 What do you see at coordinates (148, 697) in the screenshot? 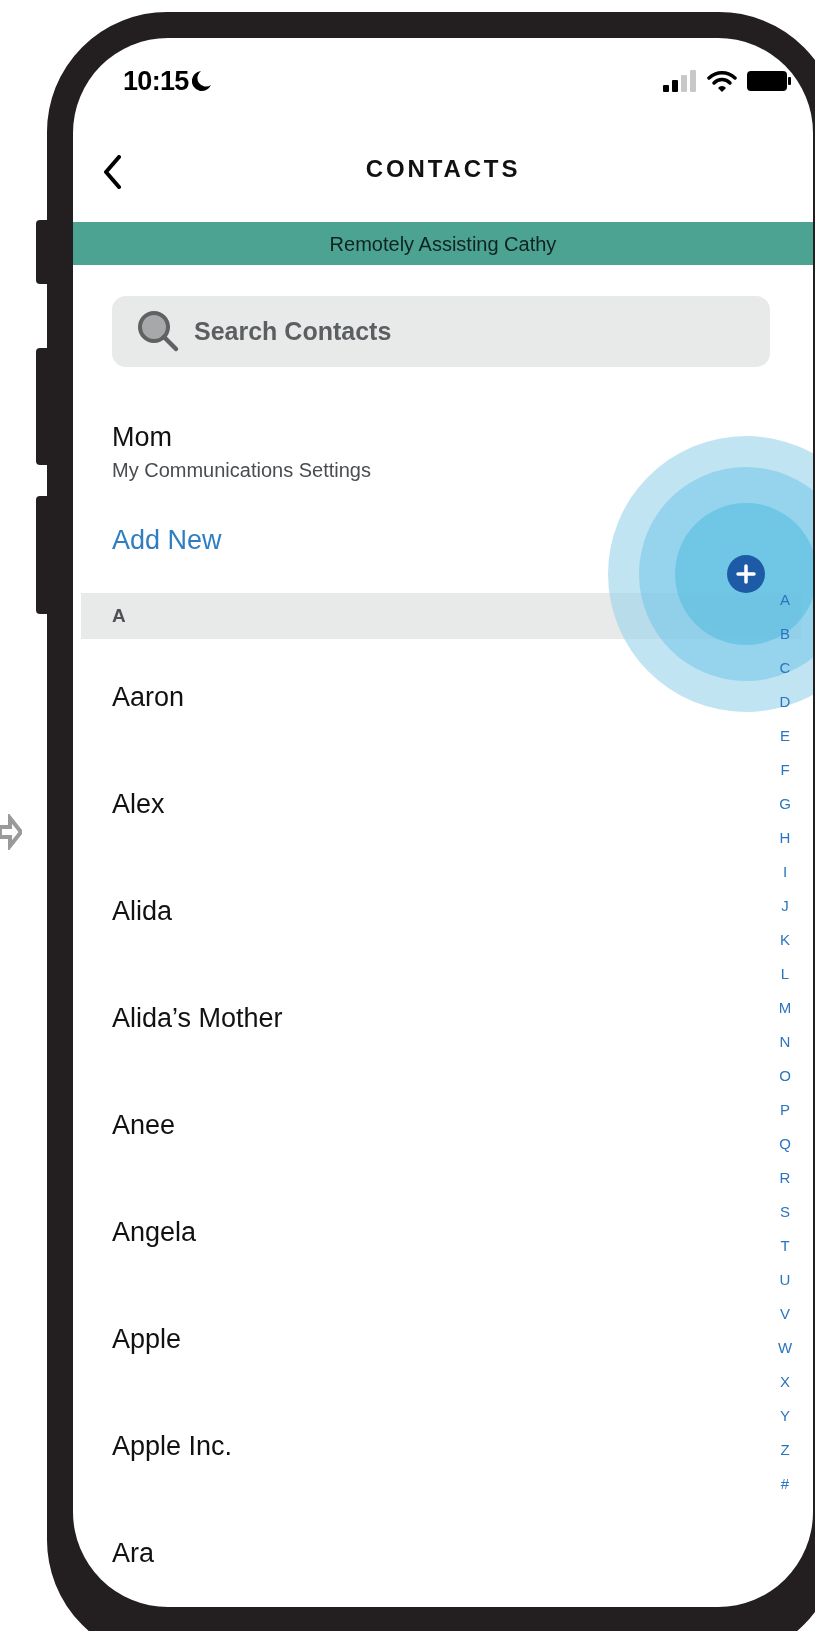
I see `contact-name: Aaron` at bounding box center [148, 697].